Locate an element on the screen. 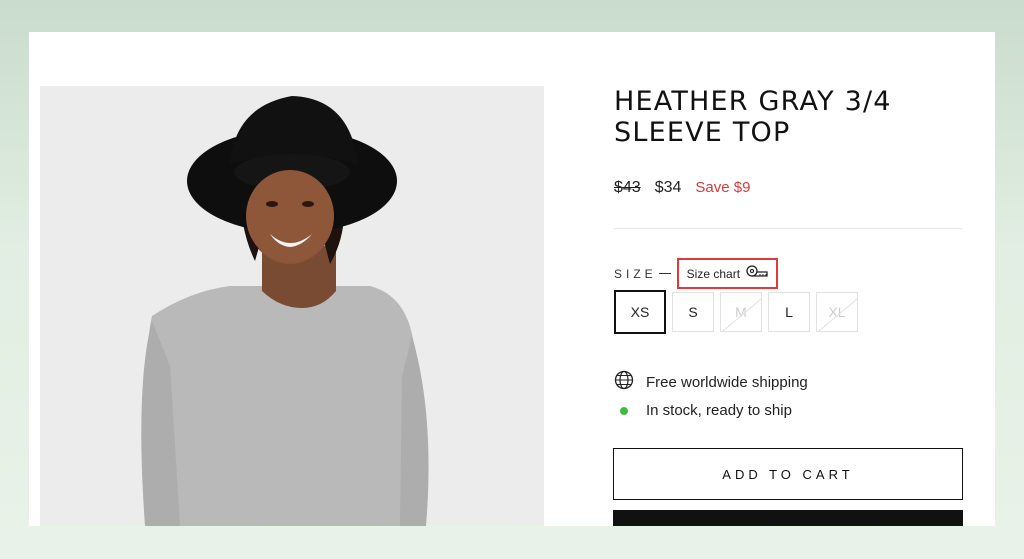 The height and width of the screenshot is (559, 1024). original-price: $43 is located at coordinates (627, 187).